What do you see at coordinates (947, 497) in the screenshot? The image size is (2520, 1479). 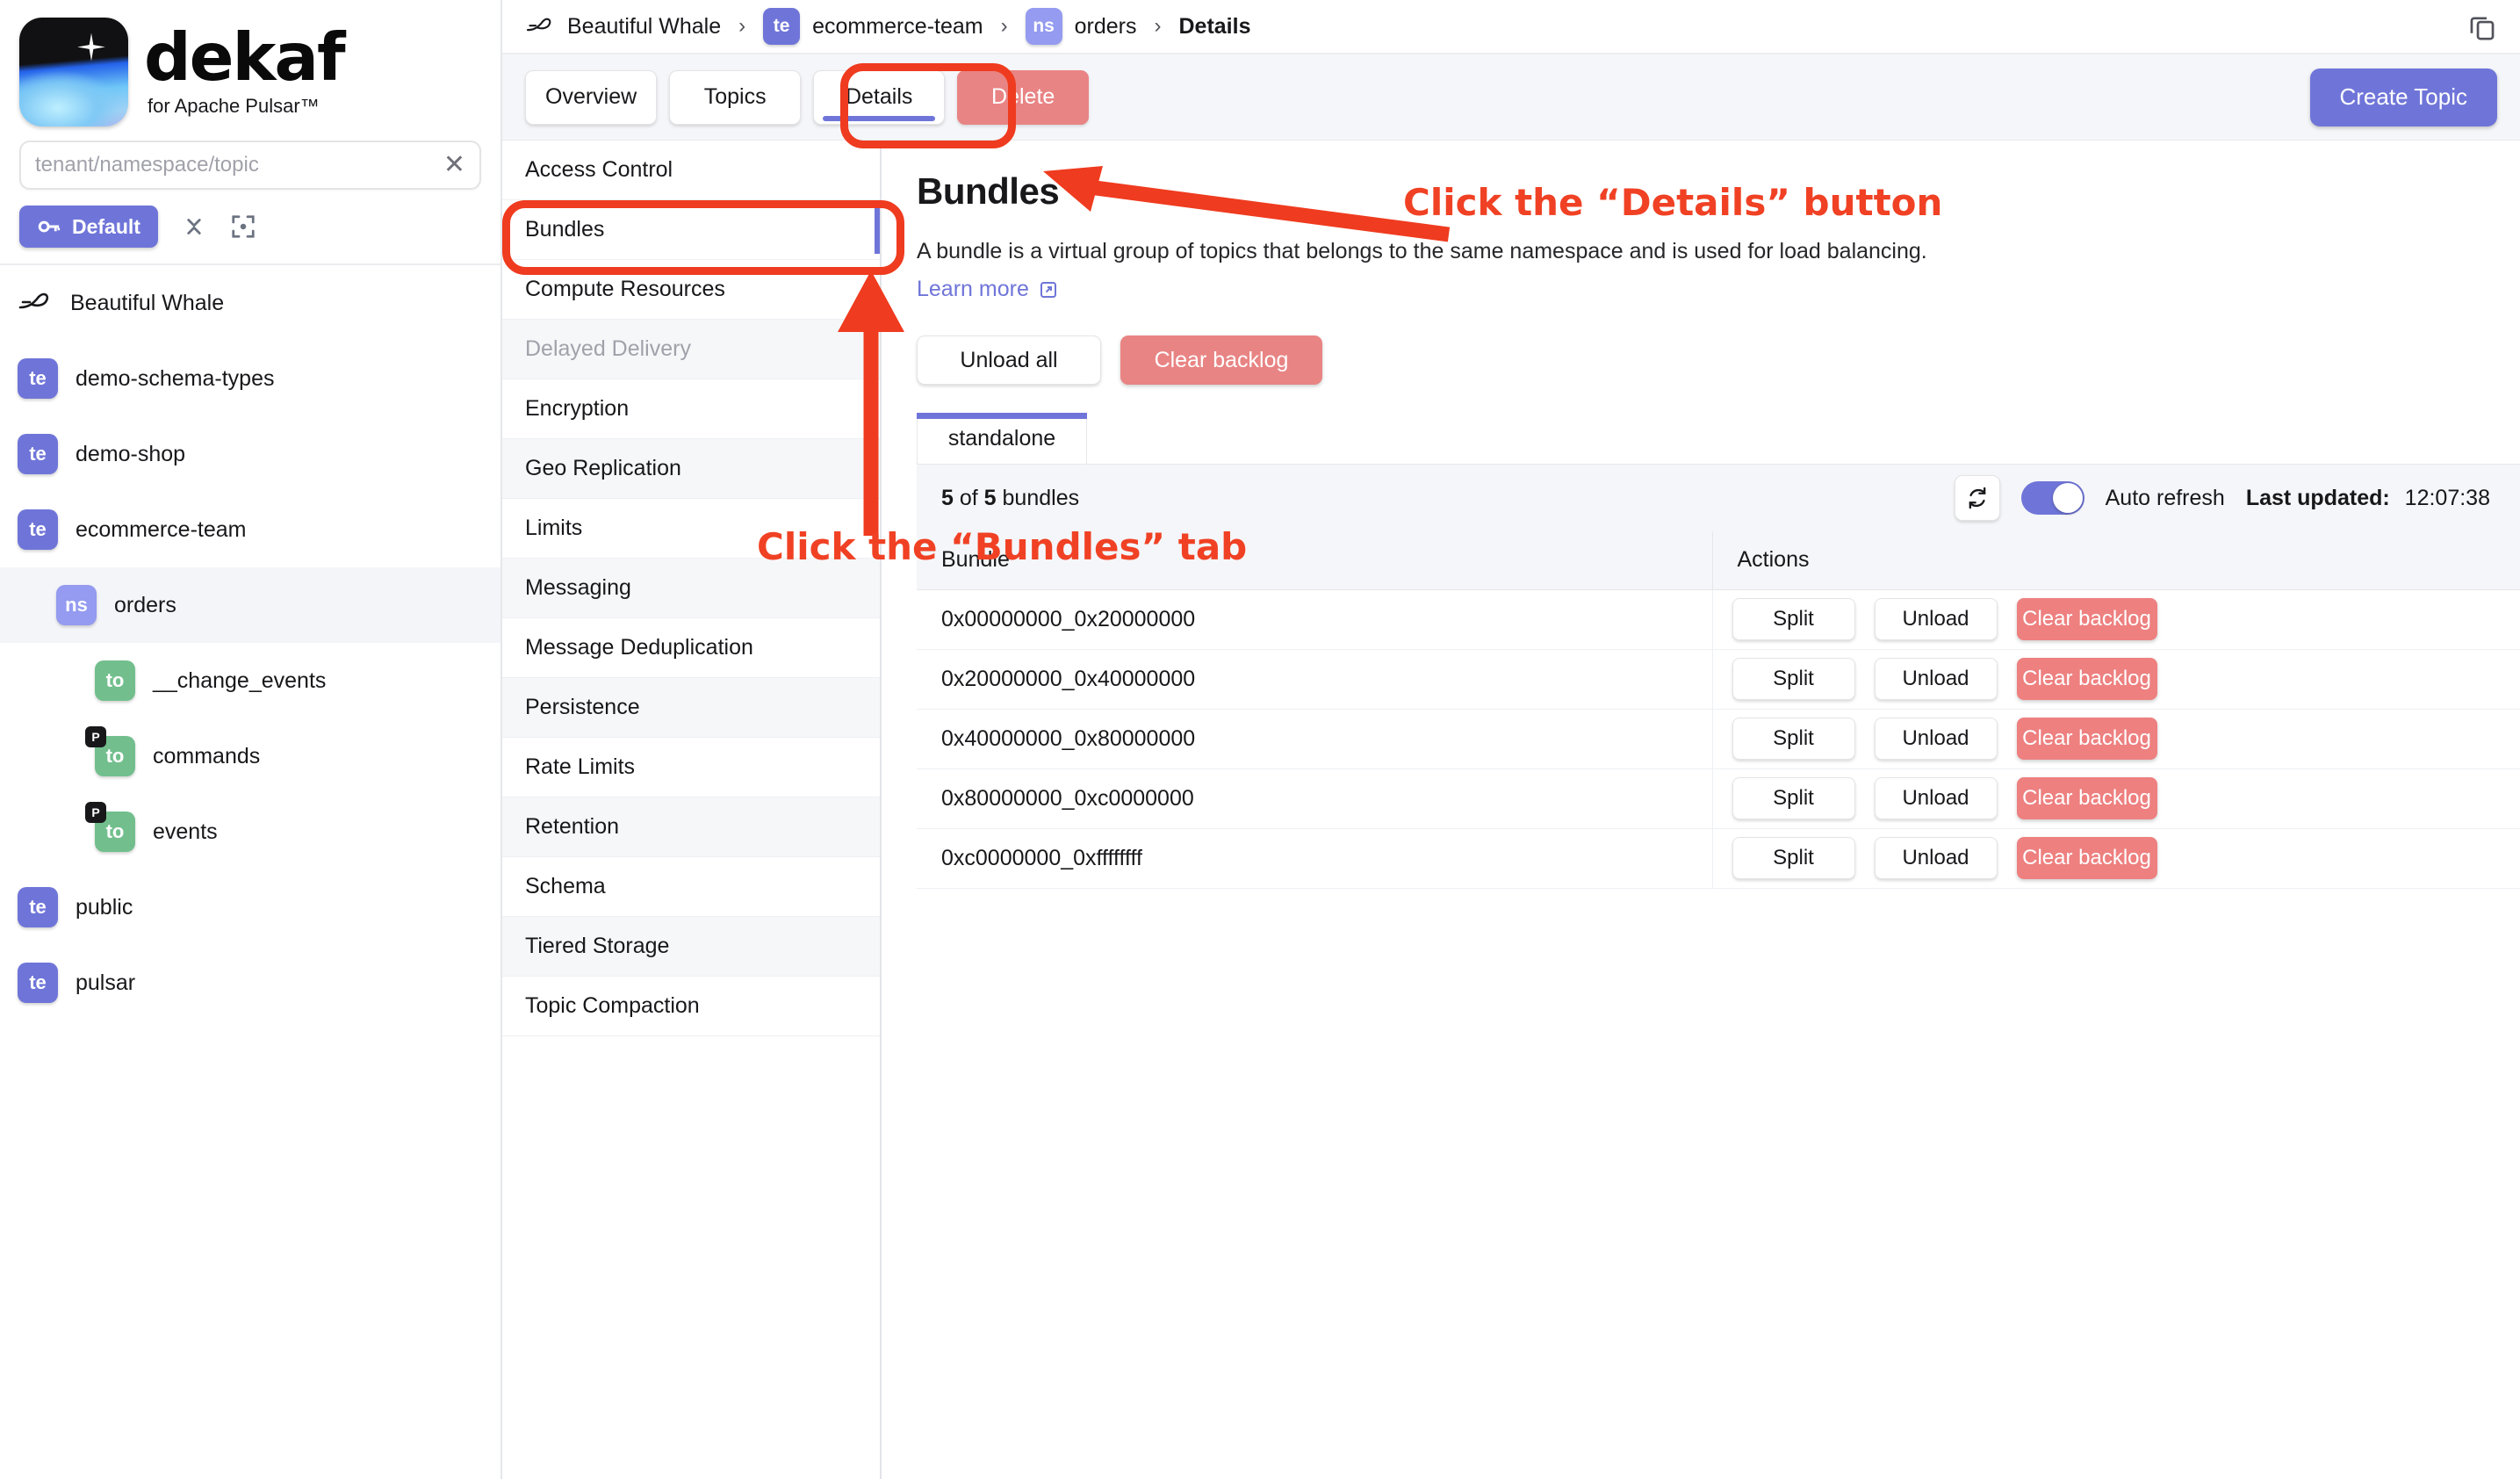 I see `bundle-count-shown: 5` at bounding box center [947, 497].